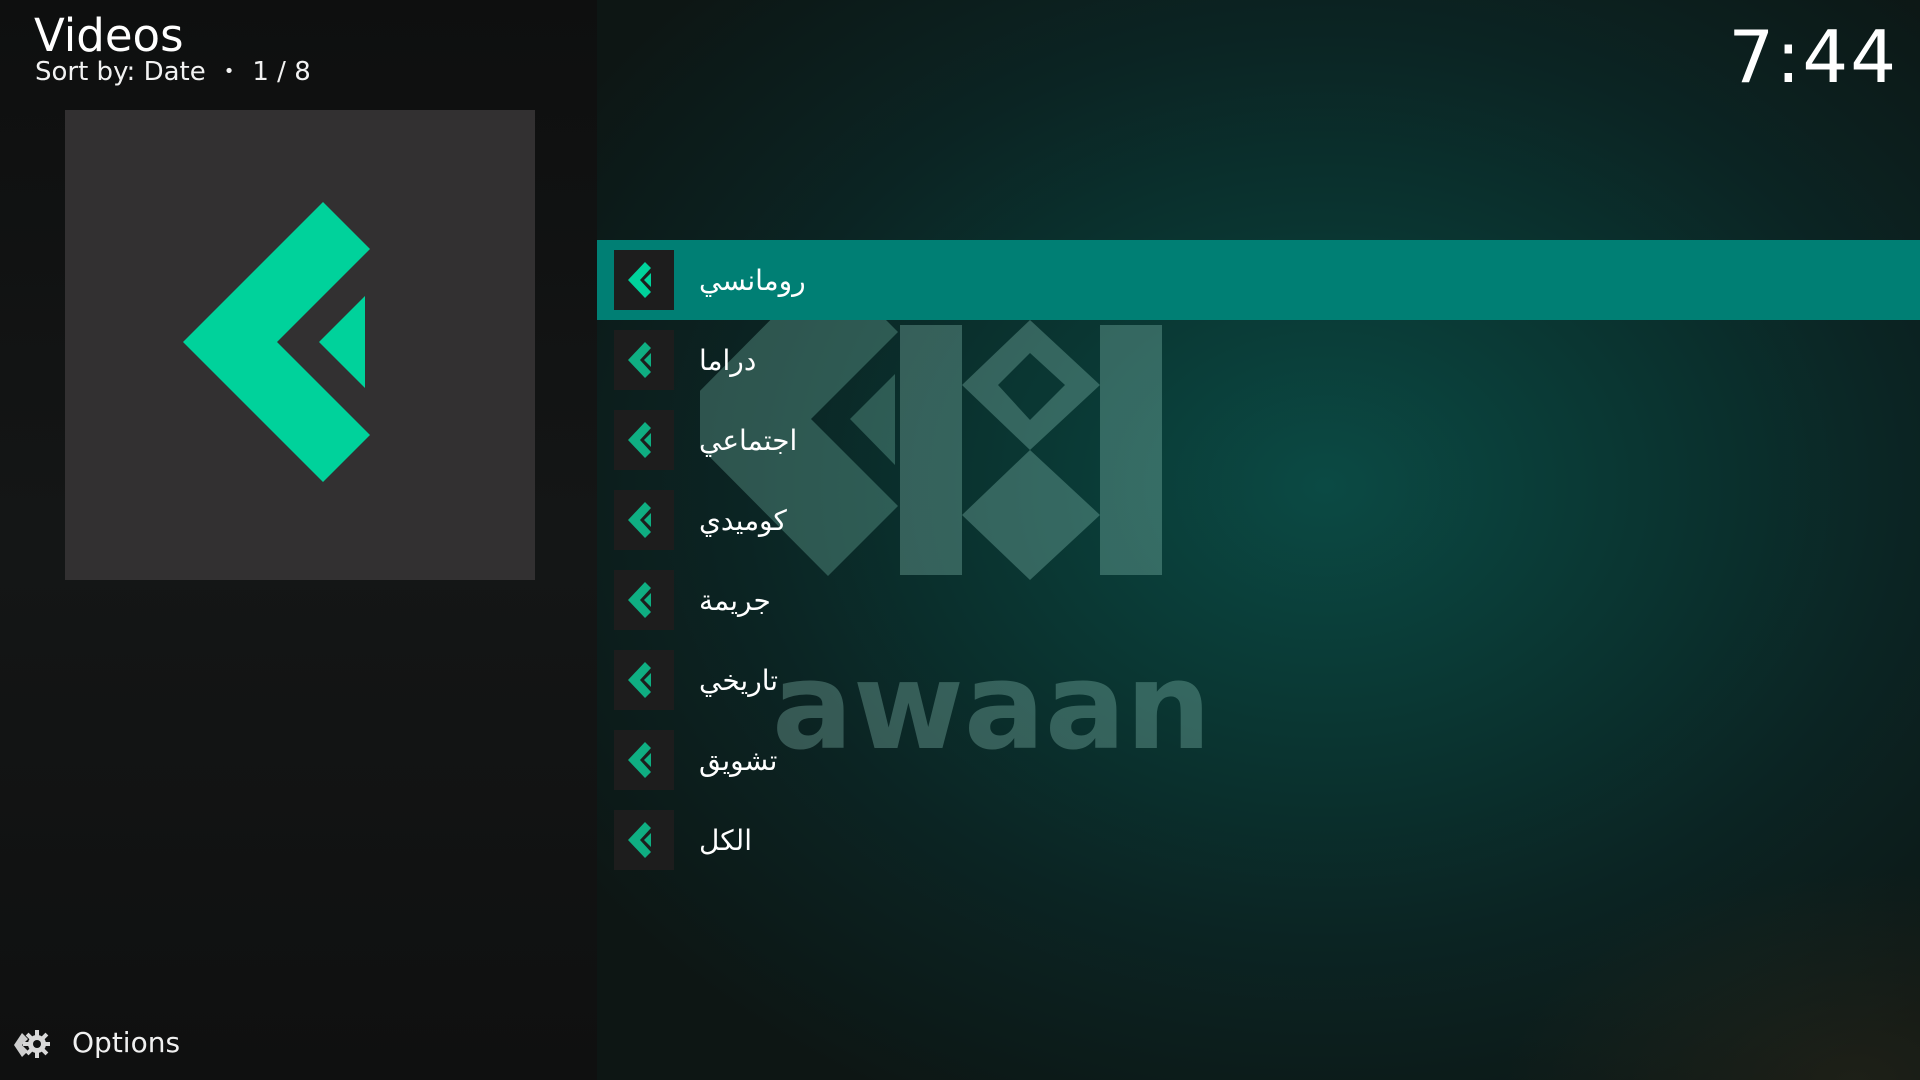 The height and width of the screenshot is (1080, 1920). Describe the element at coordinates (725, 840) in the screenshot. I see `list-item-label: الكل` at that location.